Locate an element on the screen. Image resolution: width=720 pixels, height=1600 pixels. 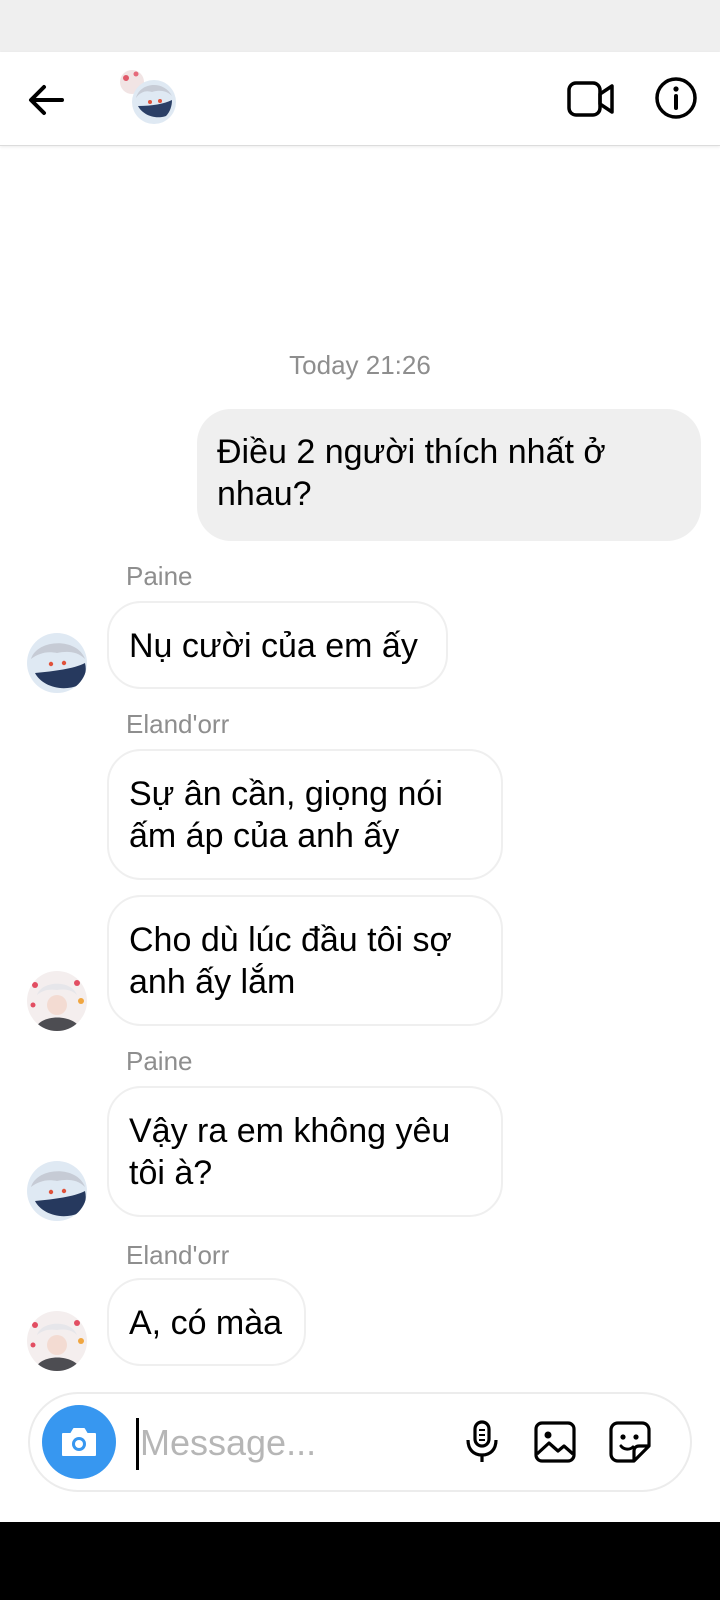
message-input is located at coordinates (290, 1443).